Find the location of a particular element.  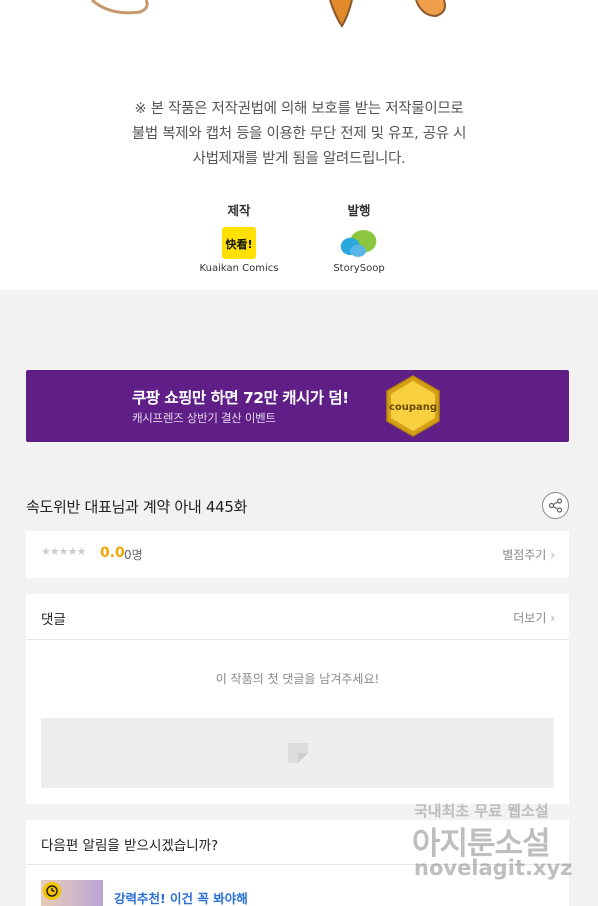

rate-button-label: 별점주기 is located at coordinates (524, 555).